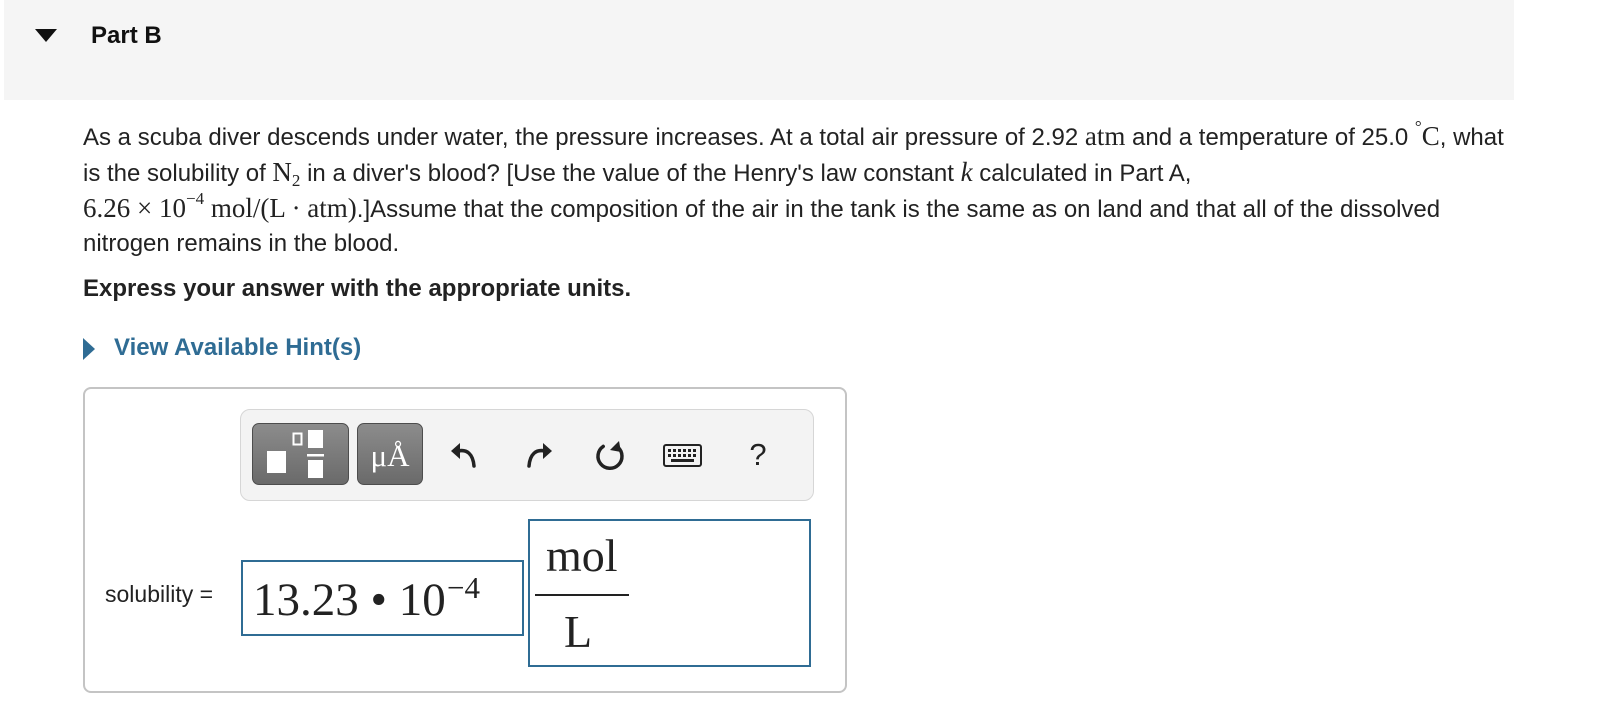  I want to click on reset-icon, so click(609, 455).